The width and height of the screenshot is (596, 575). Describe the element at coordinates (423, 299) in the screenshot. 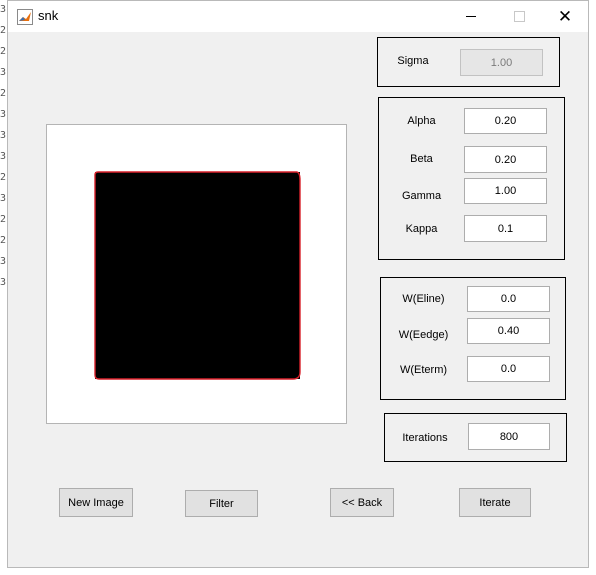

I see `w-eline-label: W(Eline)` at that location.